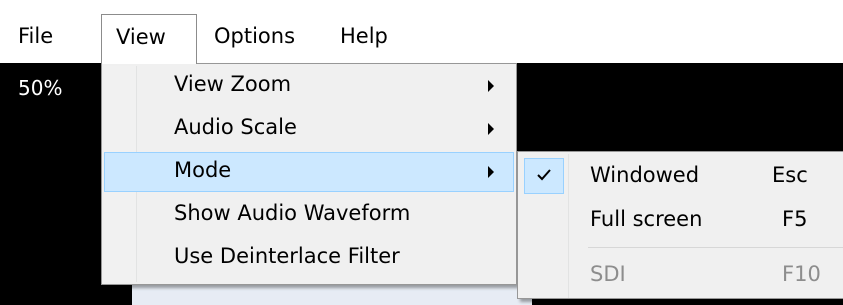  I want to click on menu-item-audio-scale: Audio Scale, so click(309, 129).